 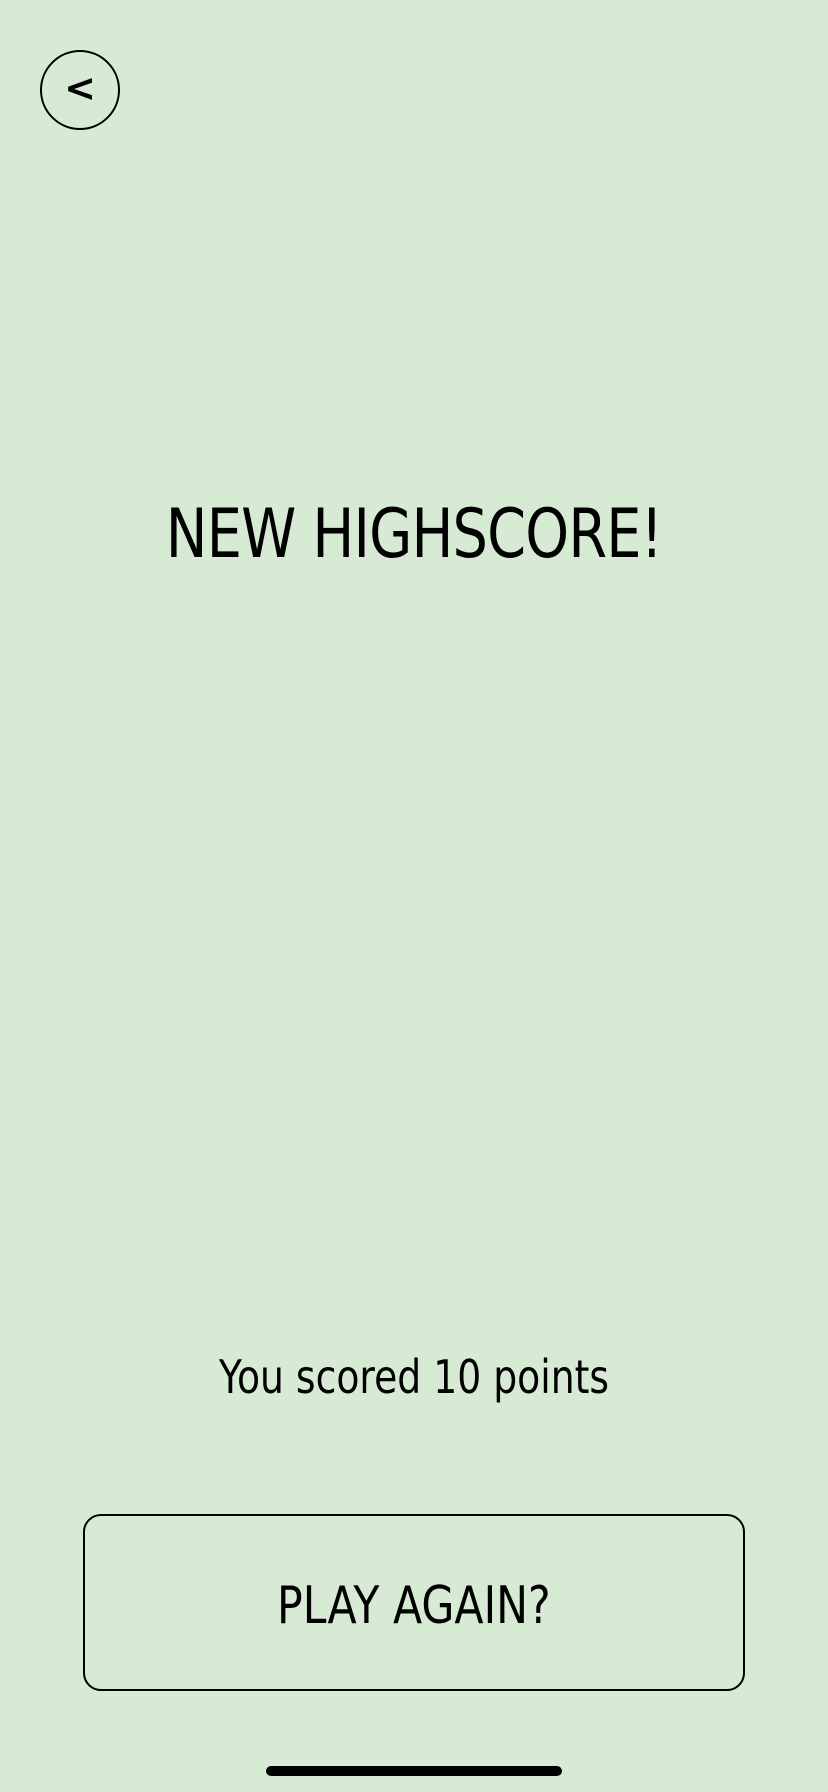 I want to click on play-again-button: PLAY AGAIN?, so click(x=414, y=1602).